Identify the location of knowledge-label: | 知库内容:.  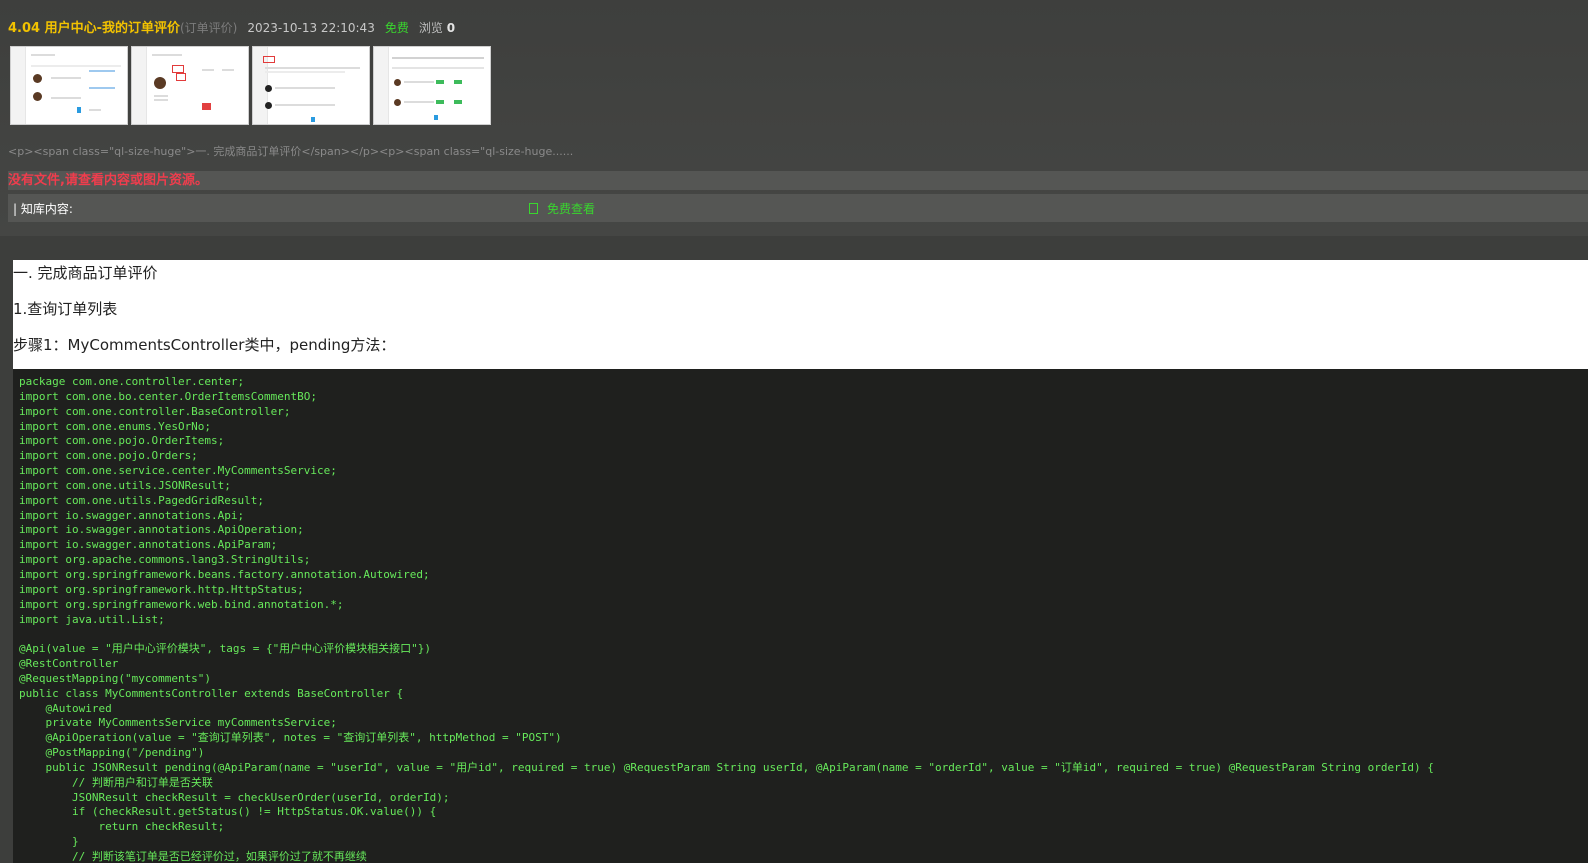
(43, 208).